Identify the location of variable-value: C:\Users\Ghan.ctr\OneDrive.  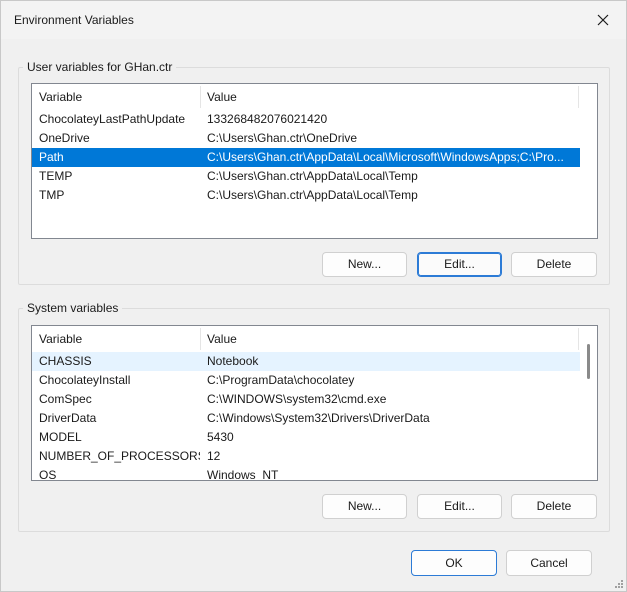
(282, 138).